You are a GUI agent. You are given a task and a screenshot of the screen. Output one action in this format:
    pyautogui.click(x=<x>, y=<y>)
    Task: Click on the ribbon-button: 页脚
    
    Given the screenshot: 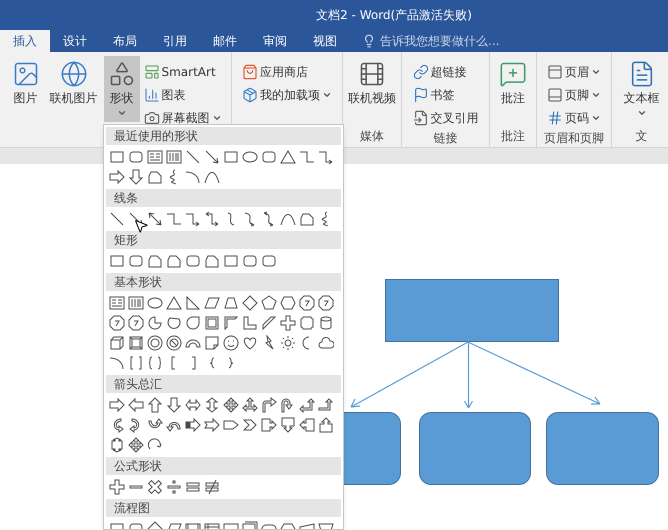 What is the action you would take?
    pyautogui.click(x=574, y=94)
    